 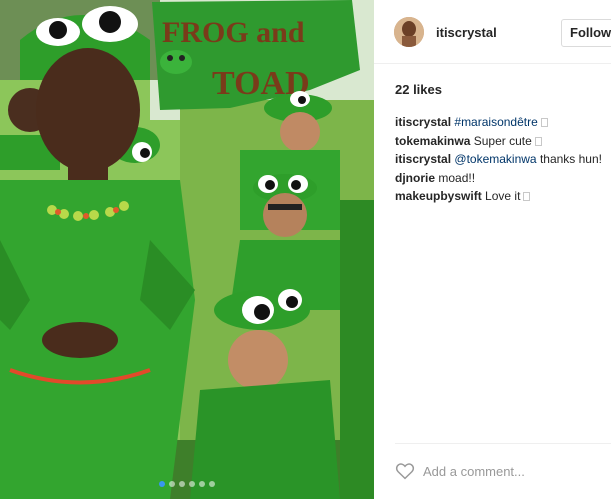 I want to click on comment-username: djnorie, so click(x=415, y=178).